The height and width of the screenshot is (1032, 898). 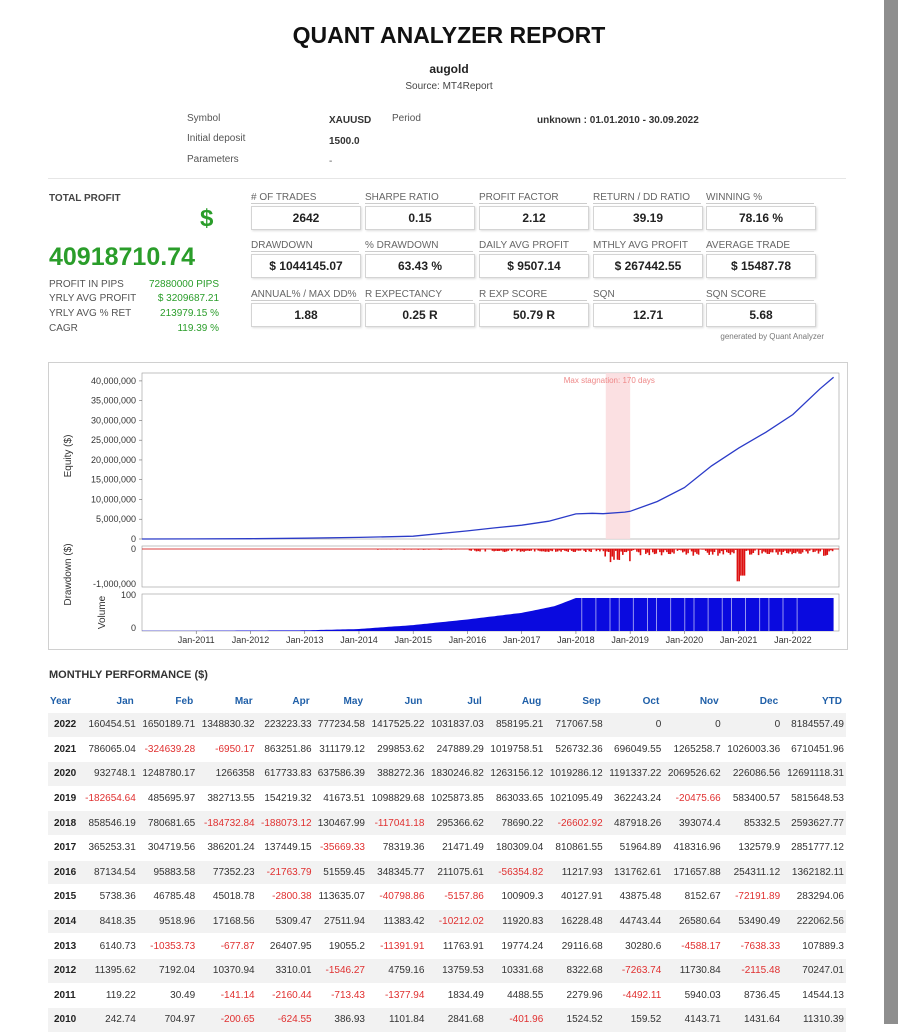 I want to click on value-cell: 113635.07, so click(x=340, y=897).